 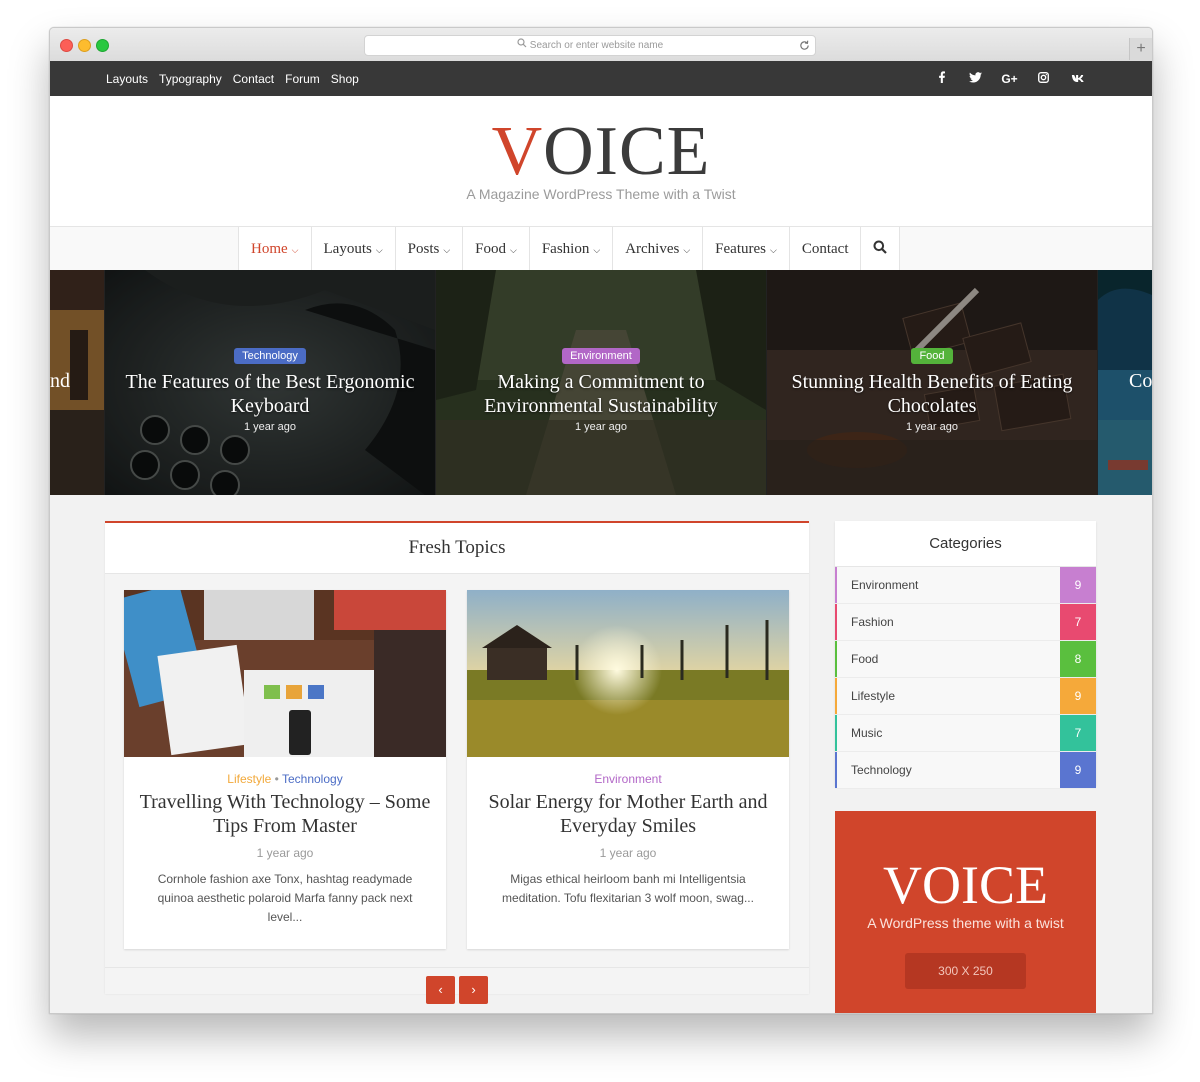 I want to click on google-plus-icon: G+, so click(x=1009, y=79).